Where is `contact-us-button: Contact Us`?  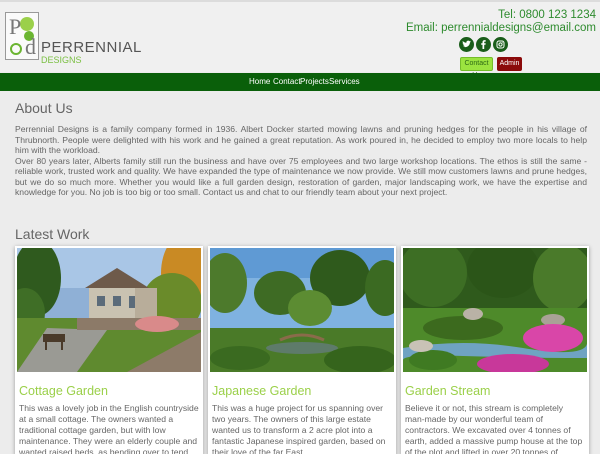 contact-us-button: Contact Us is located at coordinates (476, 68).